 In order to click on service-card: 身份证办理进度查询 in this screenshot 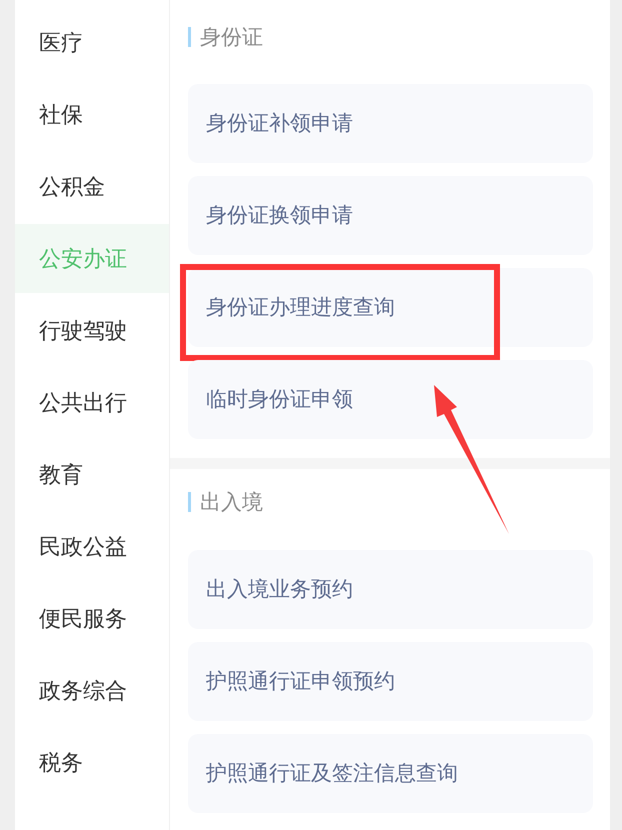, I will do `click(390, 307)`.